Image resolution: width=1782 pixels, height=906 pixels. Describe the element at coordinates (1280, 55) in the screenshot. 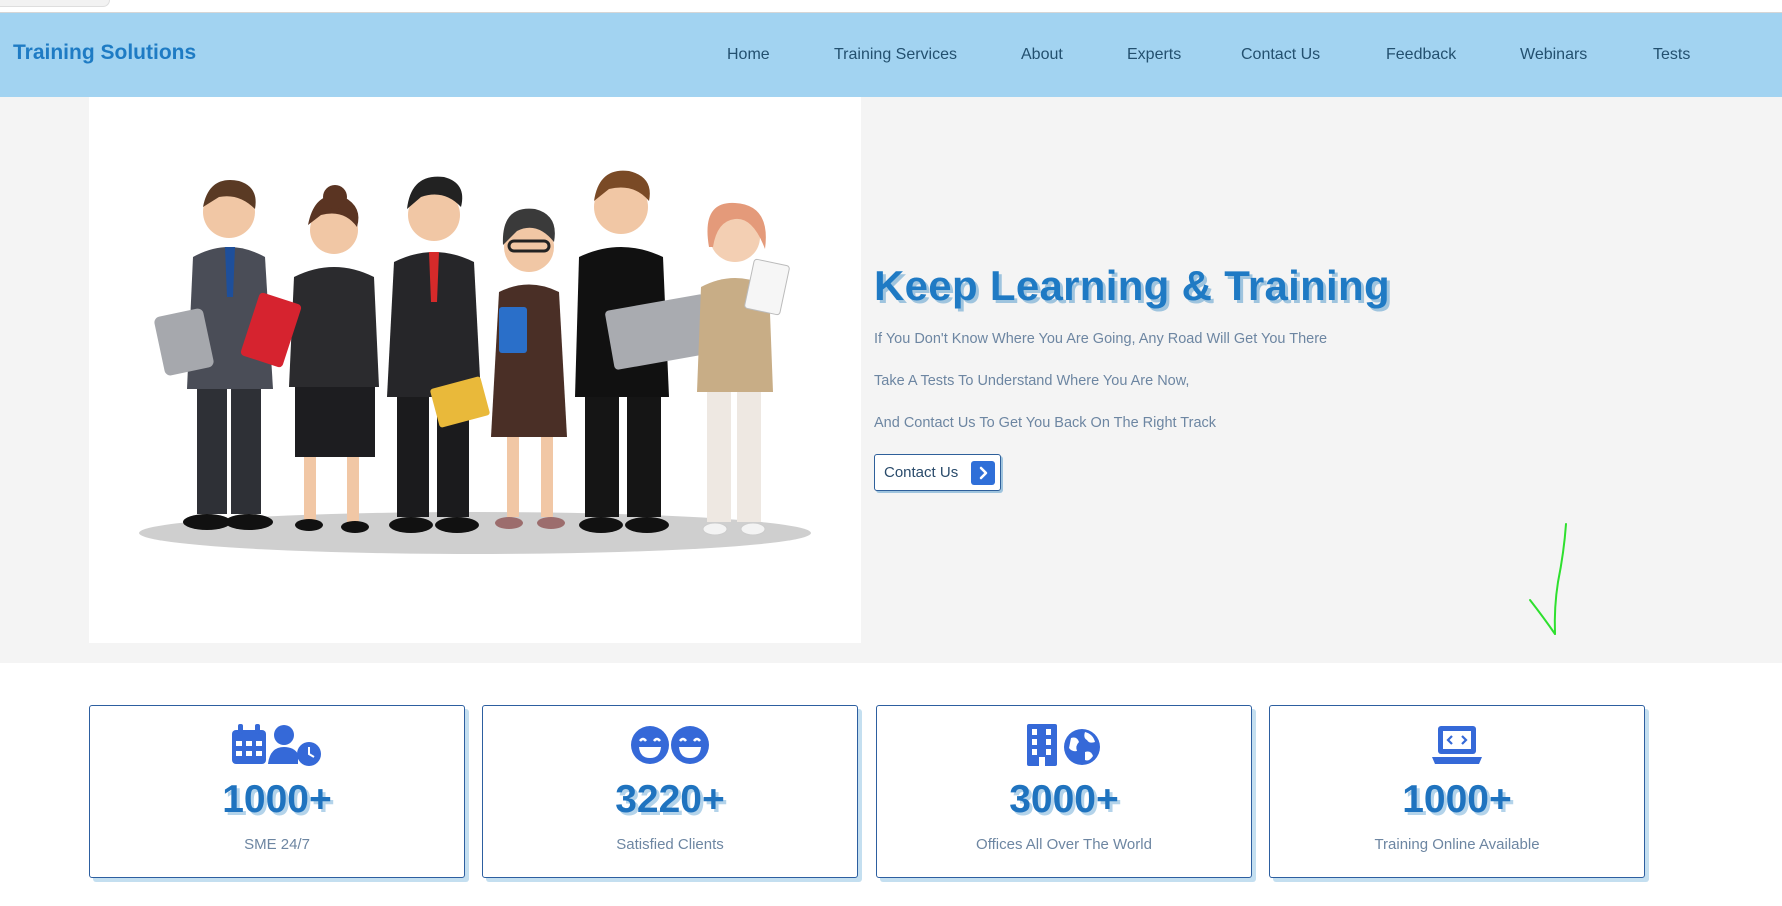

I see `nav-contact-us: Contact Us` at that location.